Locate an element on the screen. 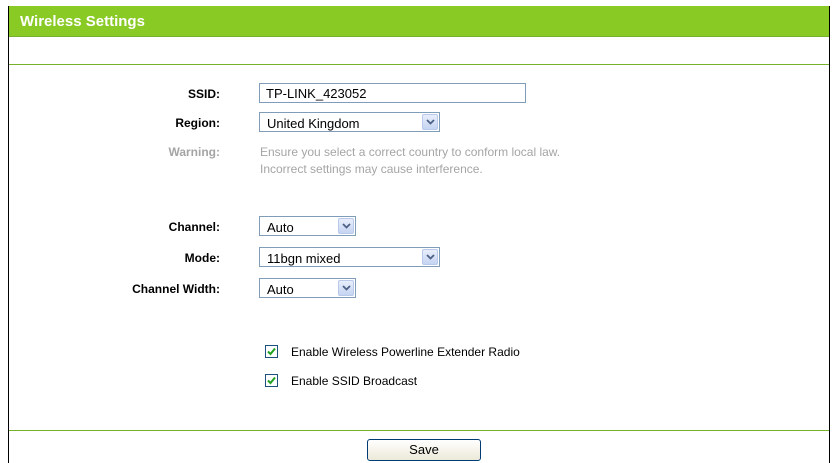  mode-label: Mode: is located at coordinates (202, 258).